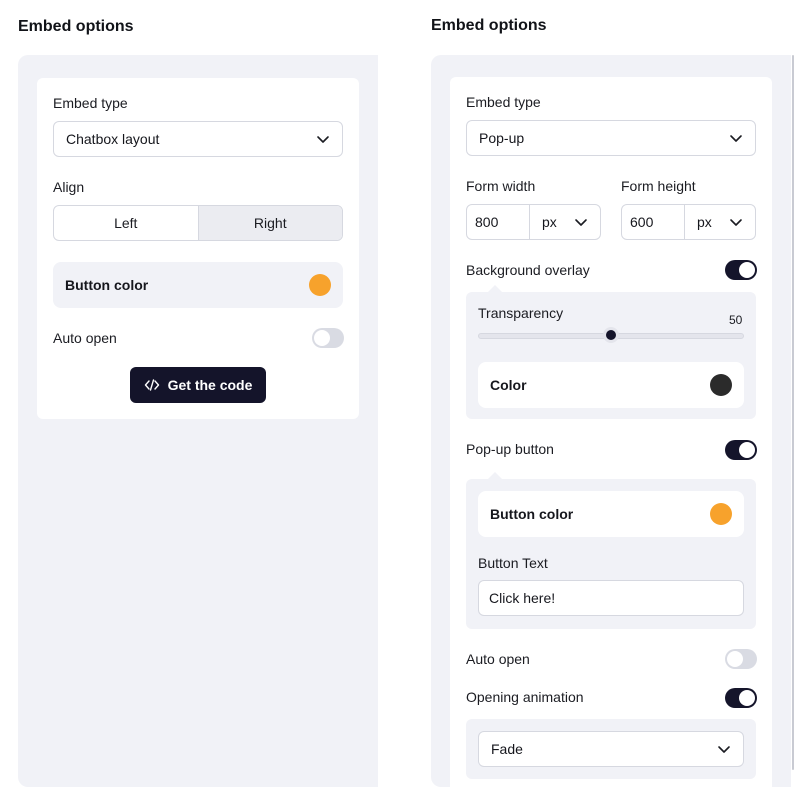 This screenshot has width=795, height=802. Describe the element at coordinates (507, 749) in the screenshot. I see `animation-value: Fade` at that location.